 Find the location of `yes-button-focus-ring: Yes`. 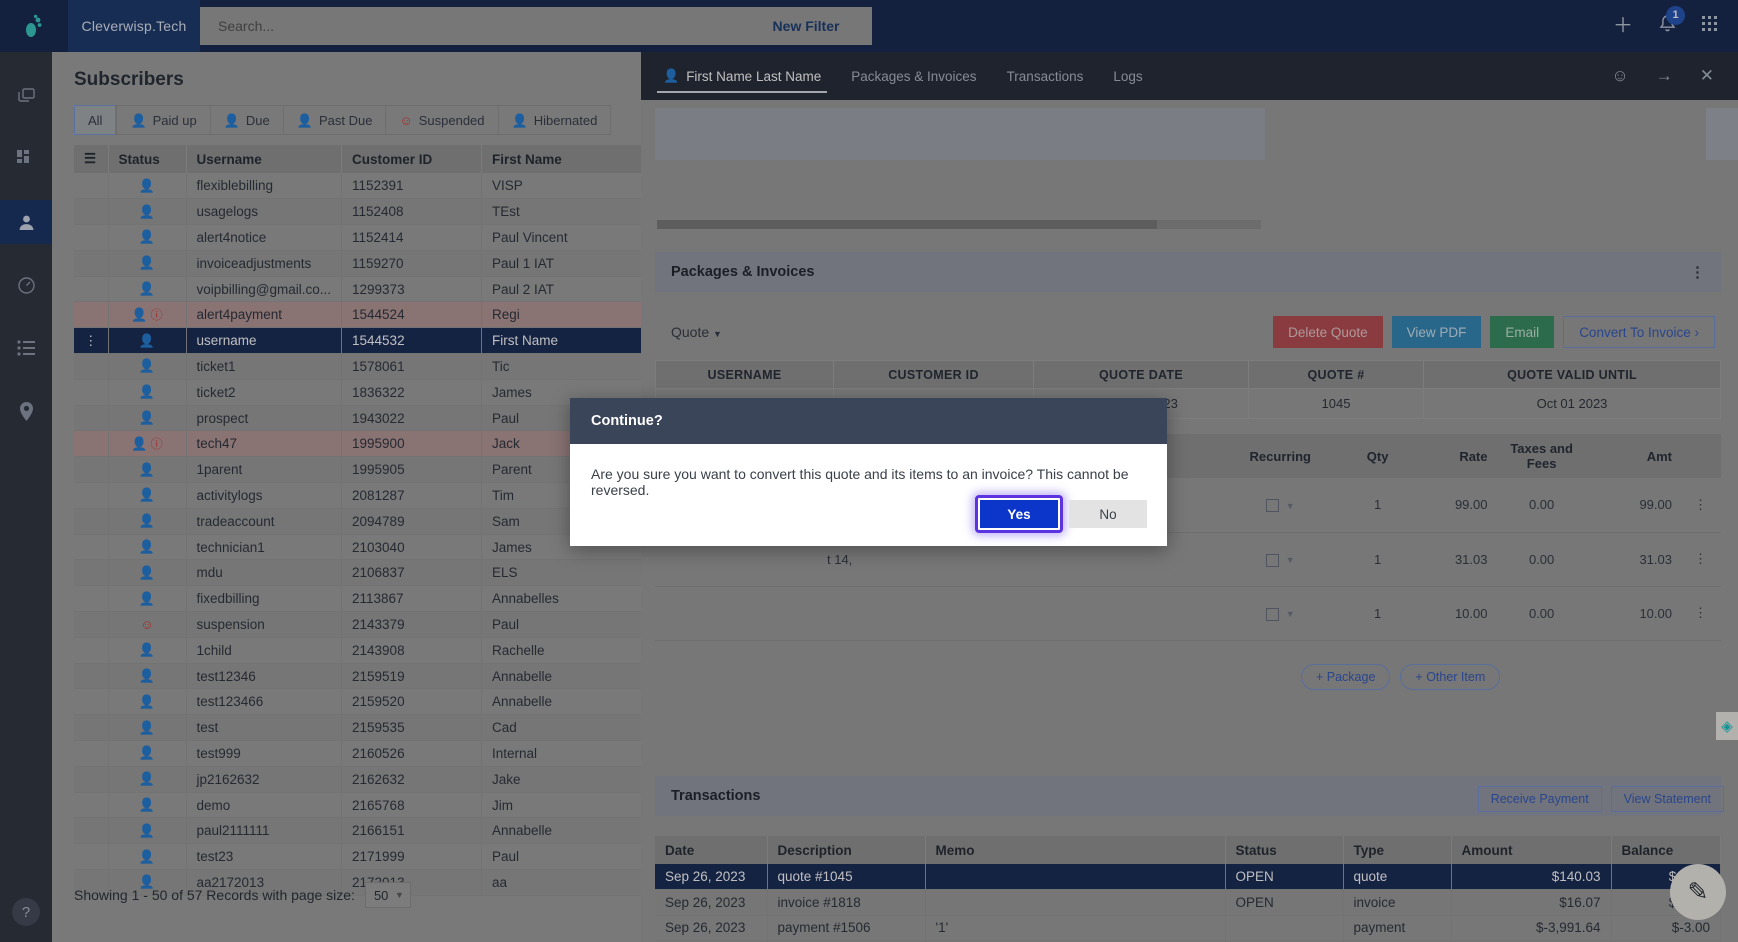

yes-button-focus-ring: Yes is located at coordinates (1019, 514).